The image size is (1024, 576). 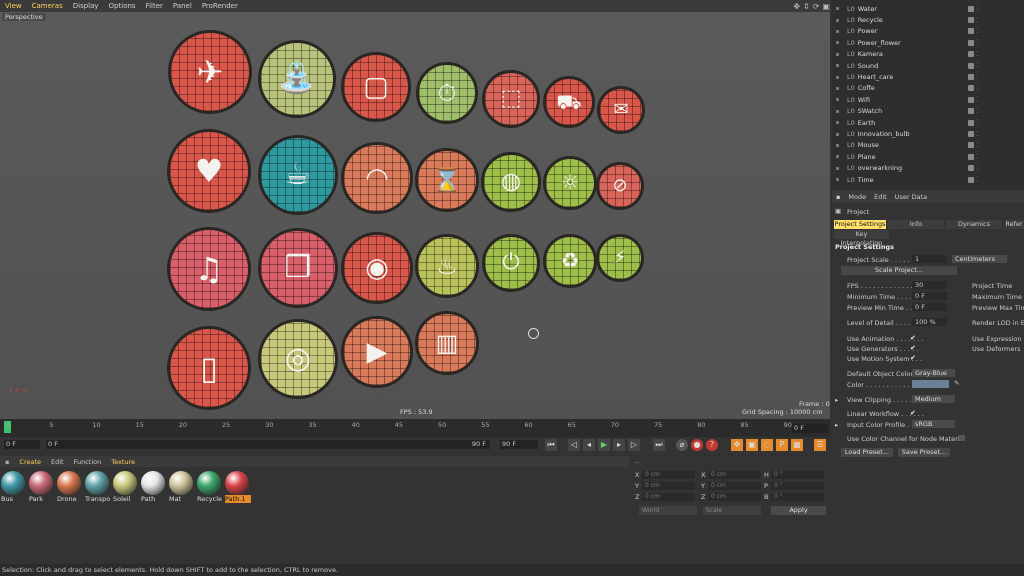 What do you see at coordinates (928, 145) in the screenshot?
I see `object-row: L0 Mouse ⁚` at bounding box center [928, 145].